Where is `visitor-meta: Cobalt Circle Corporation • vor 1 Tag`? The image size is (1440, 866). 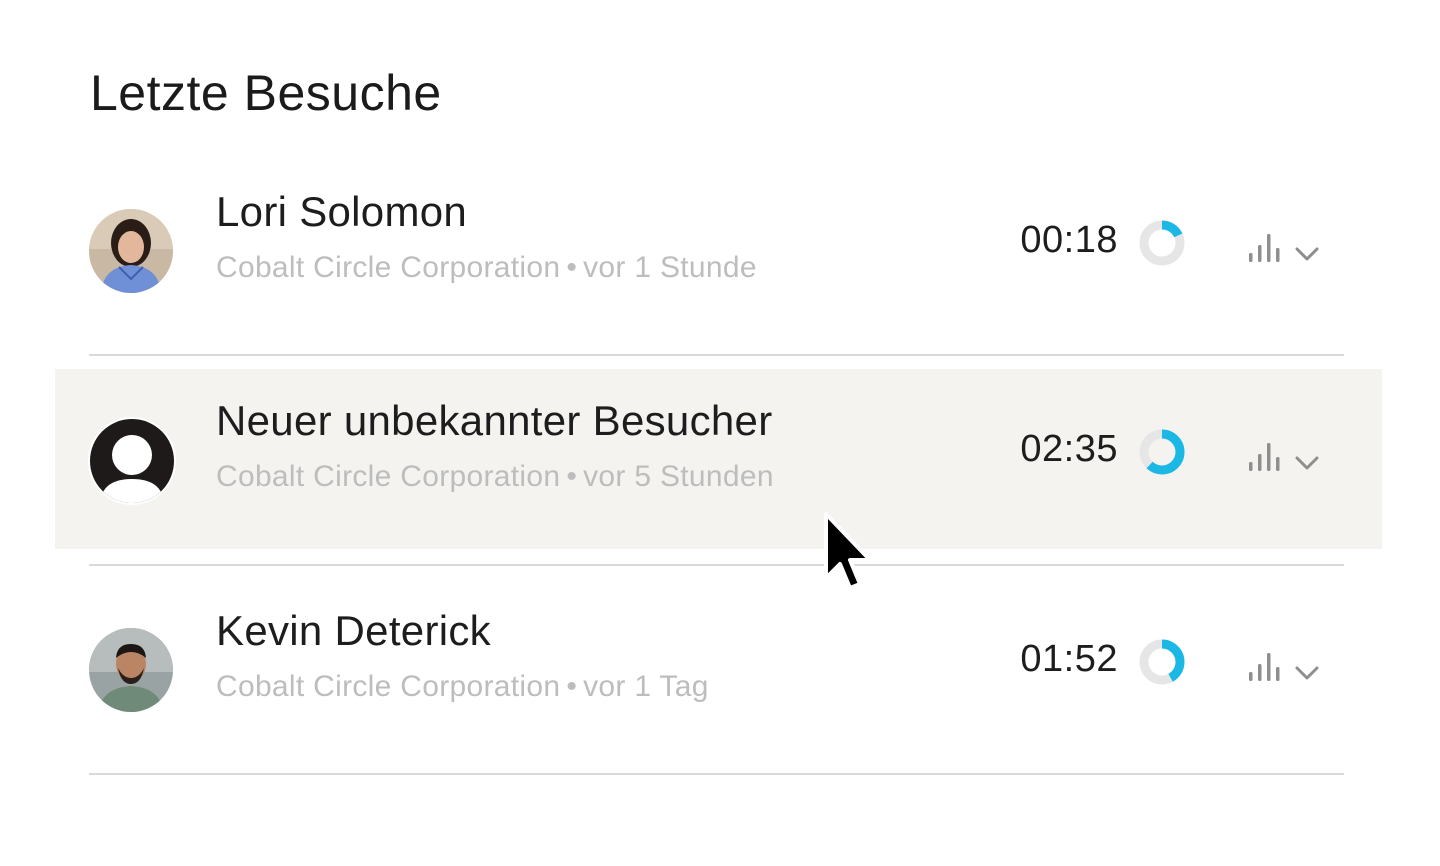
visitor-meta: Cobalt Circle Corporation • vor 1 Tag is located at coordinates (462, 687).